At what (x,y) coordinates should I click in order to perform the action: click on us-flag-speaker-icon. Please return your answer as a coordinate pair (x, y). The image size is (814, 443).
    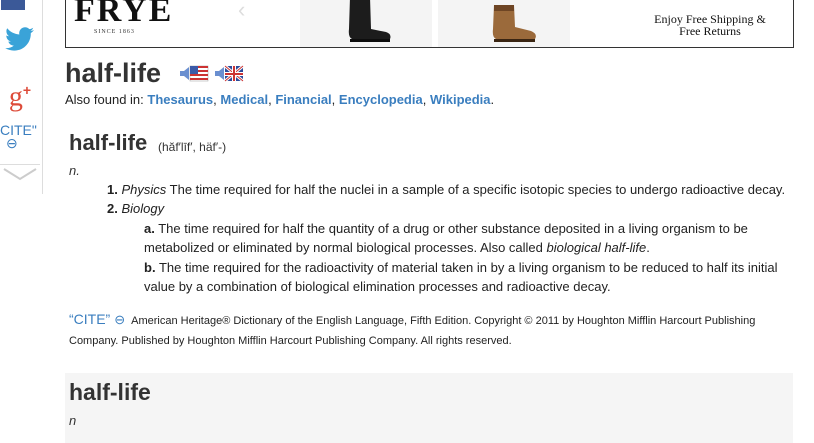
    Looking at the image, I should click on (194, 73).